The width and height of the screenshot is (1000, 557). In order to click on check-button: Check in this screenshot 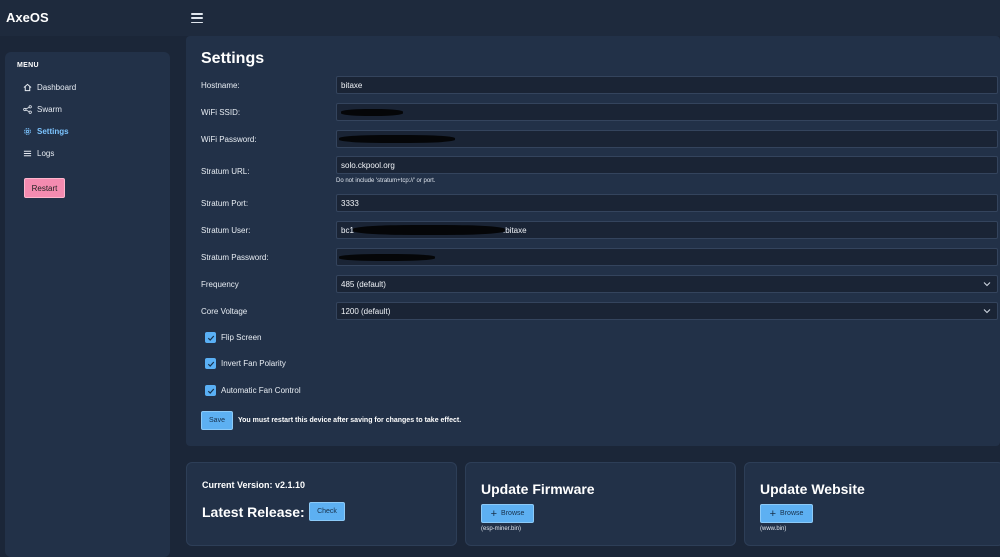, I will do `click(327, 511)`.